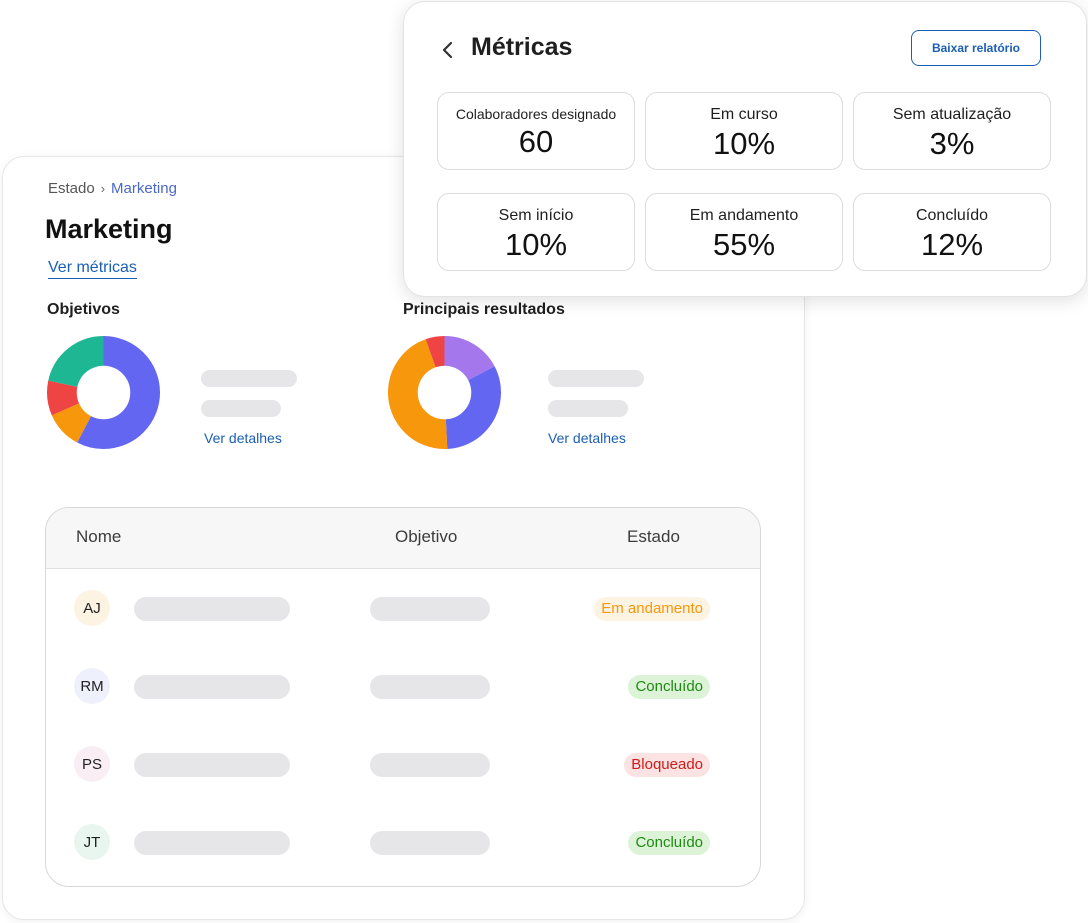 Image resolution: width=1088 pixels, height=923 pixels. I want to click on breadcrumb-current: Marketing, so click(144, 188).